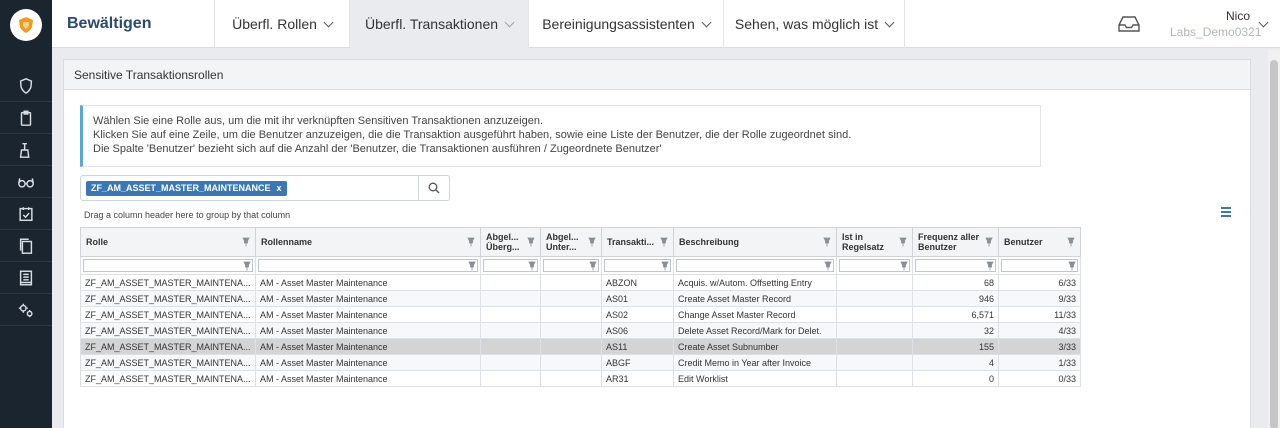 The image size is (1280, 428). I want to click on rail-settings, so click(26, 310).